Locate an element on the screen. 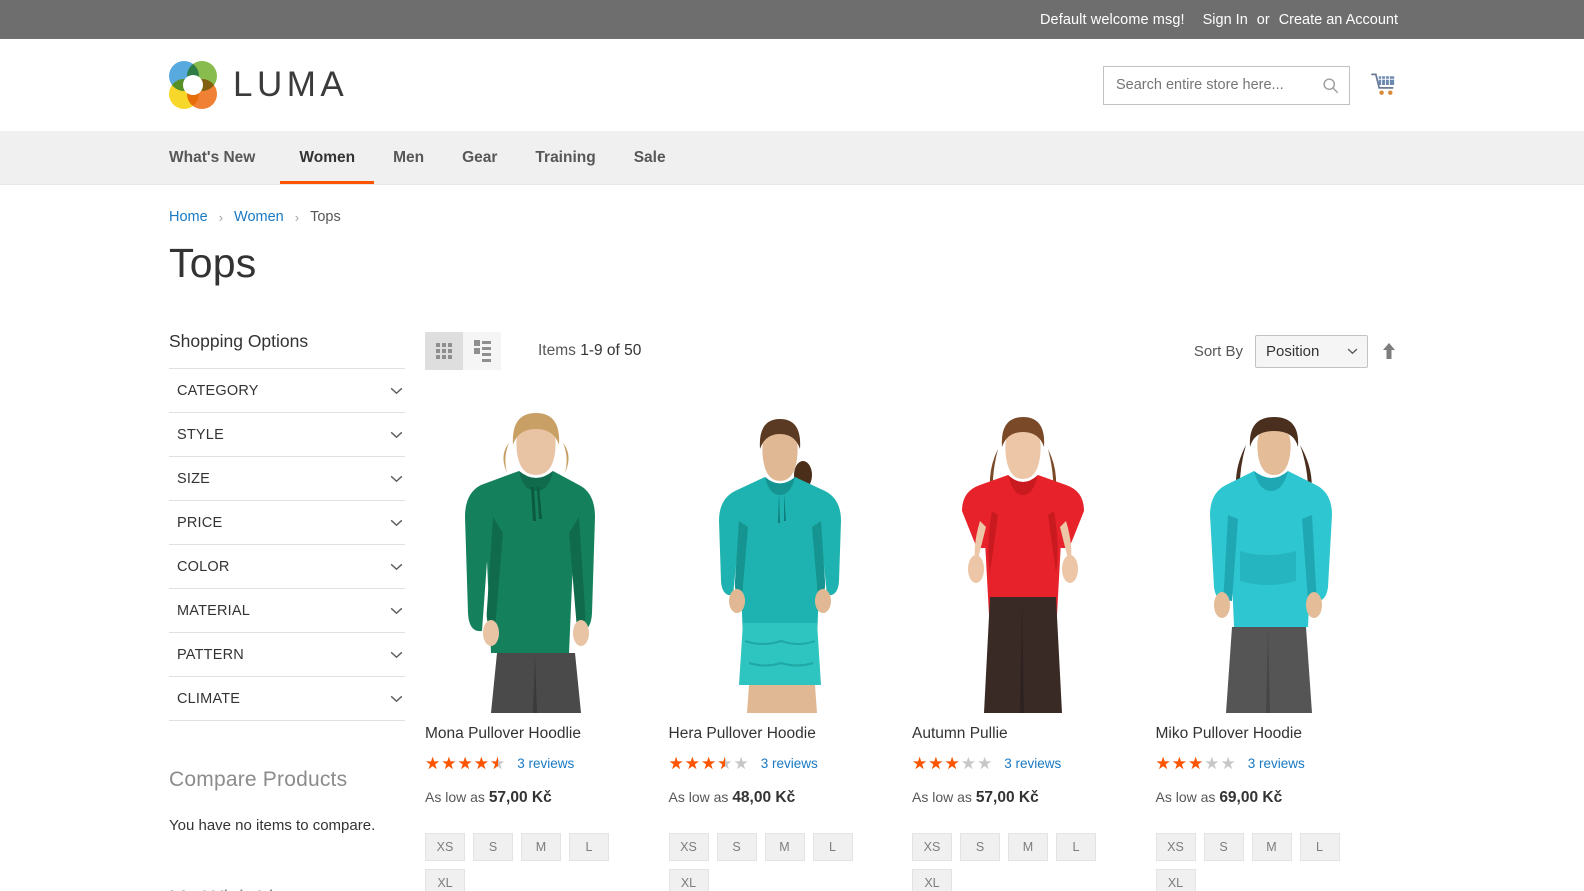 This screenshot has height=891, width=1584. sign-in-link: Sign In is located at coordinates (1225, 20).